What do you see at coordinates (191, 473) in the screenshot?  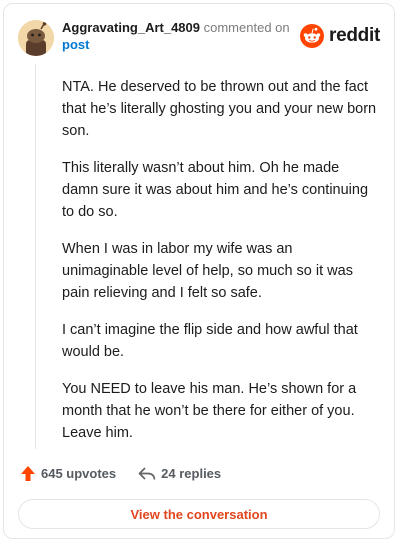 I see `reply-count: 24 replies` at bounding box center [191, 473].